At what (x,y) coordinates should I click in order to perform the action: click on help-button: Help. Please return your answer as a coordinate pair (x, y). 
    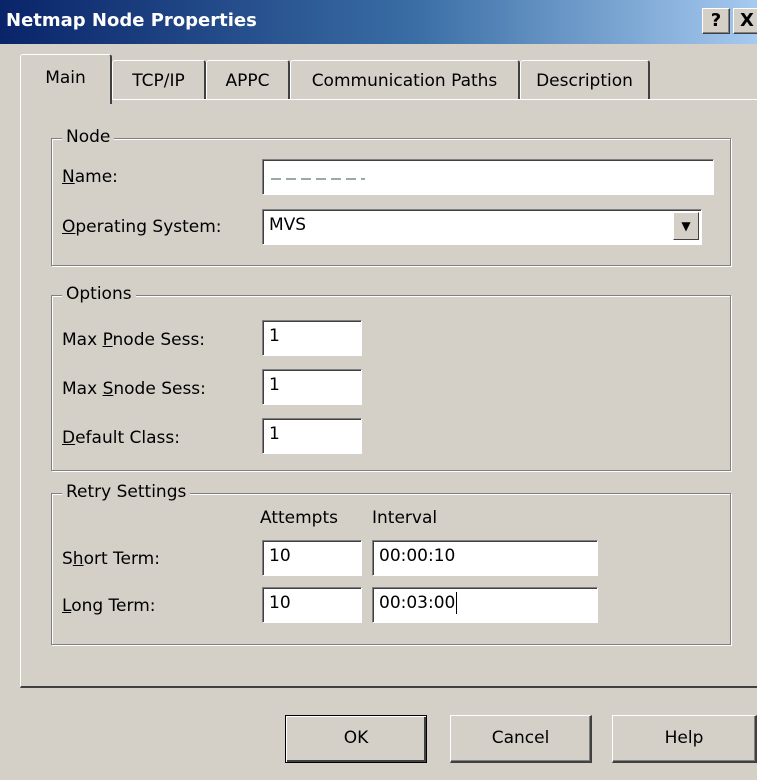
    Looking at the image, I should click on (684, 739).